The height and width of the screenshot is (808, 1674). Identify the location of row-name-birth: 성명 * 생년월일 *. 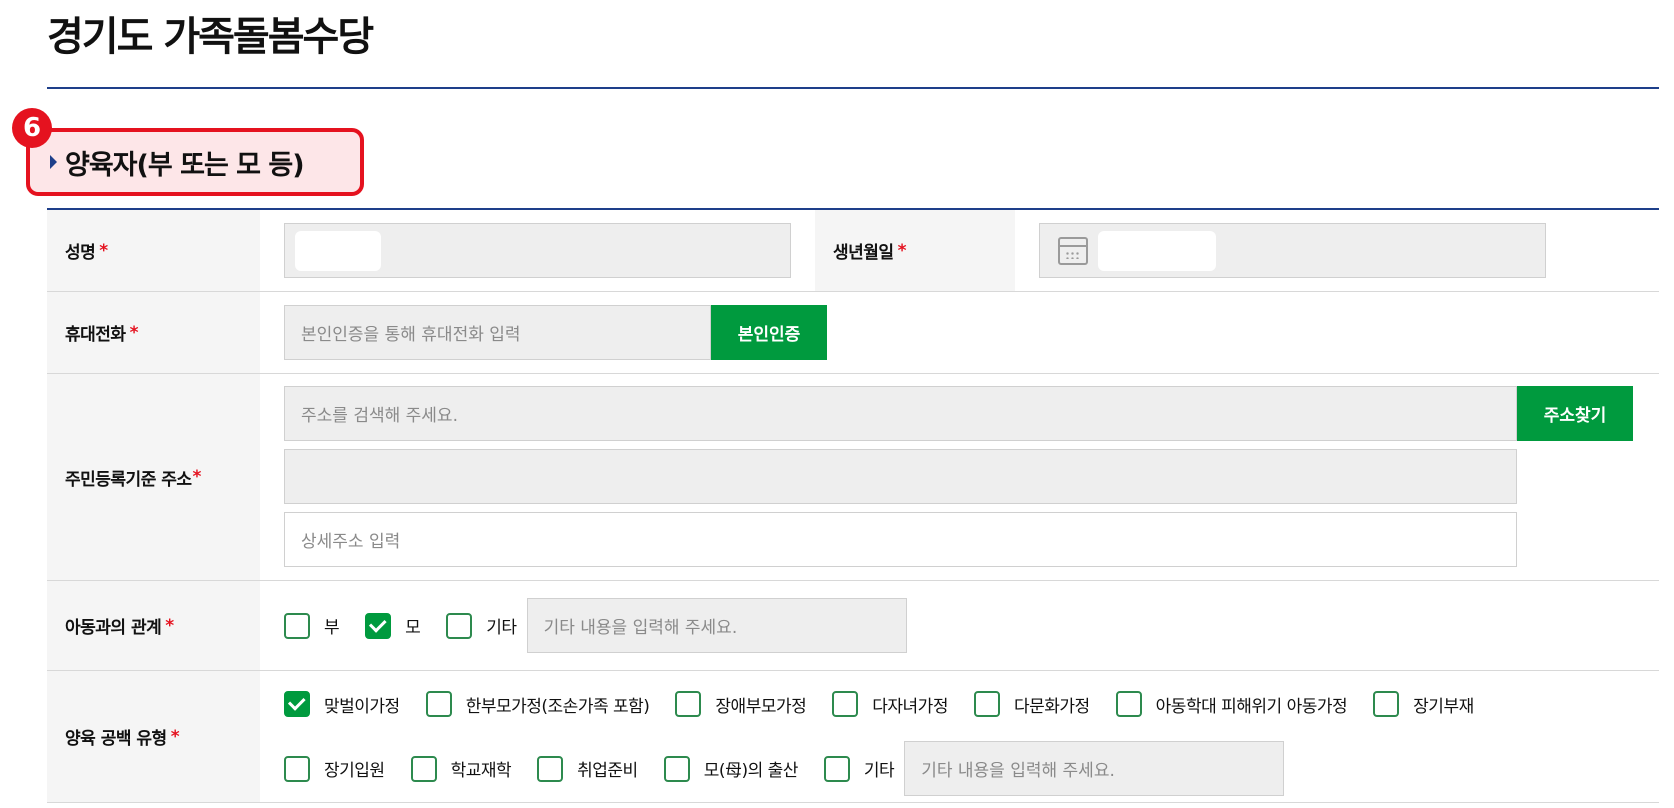
(853, 251).